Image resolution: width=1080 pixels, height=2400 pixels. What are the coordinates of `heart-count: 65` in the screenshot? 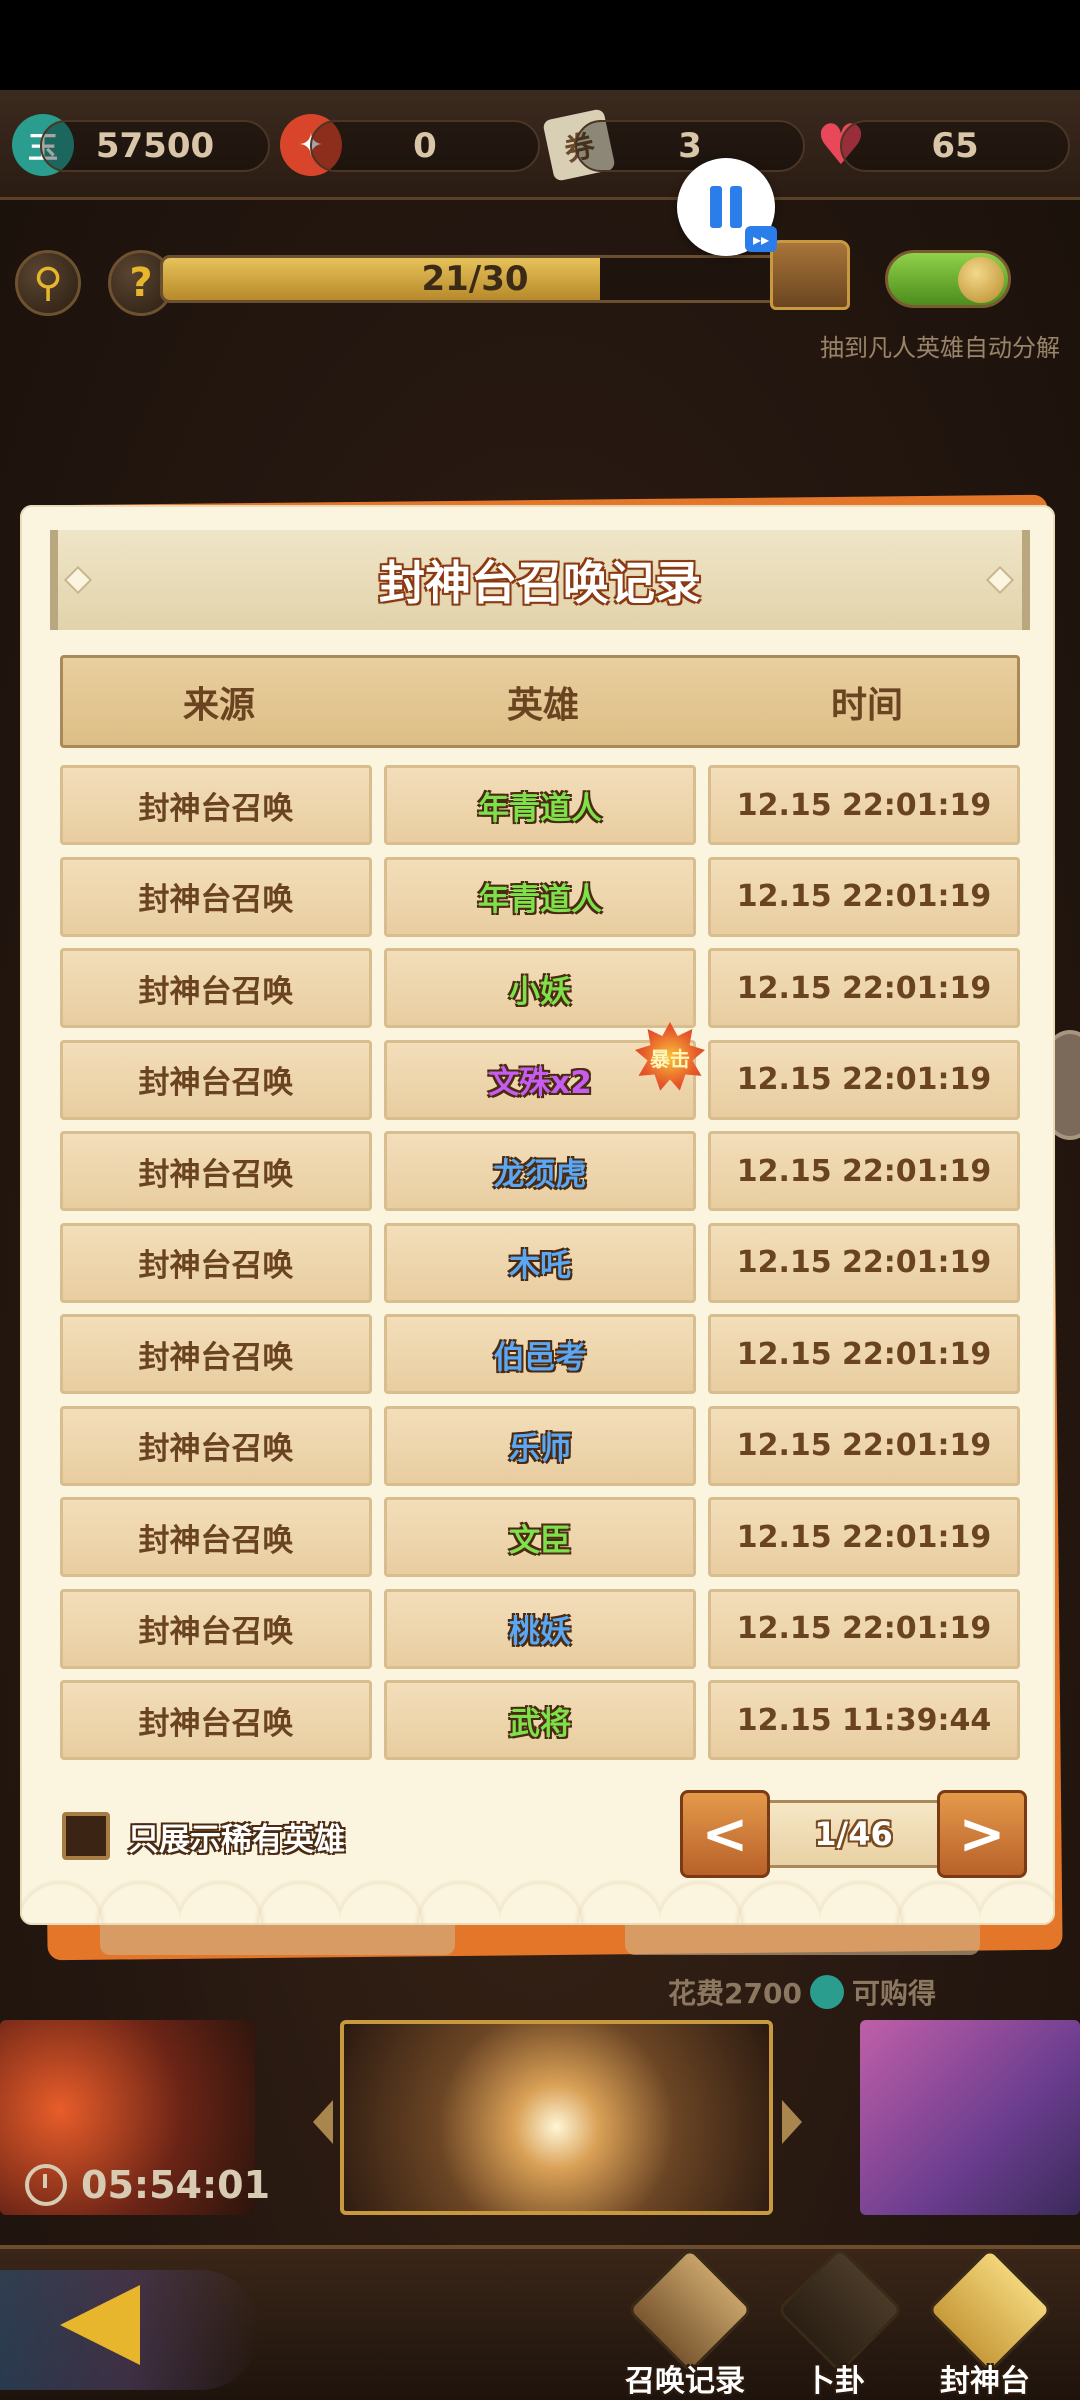 It's located at (955, 146).